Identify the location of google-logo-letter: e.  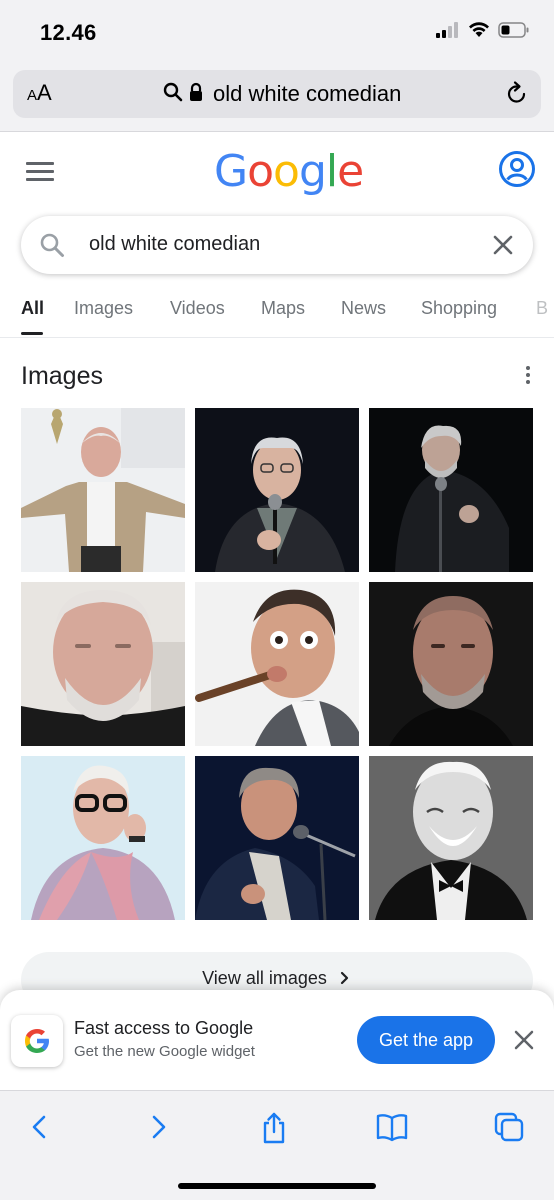
(350, 171).